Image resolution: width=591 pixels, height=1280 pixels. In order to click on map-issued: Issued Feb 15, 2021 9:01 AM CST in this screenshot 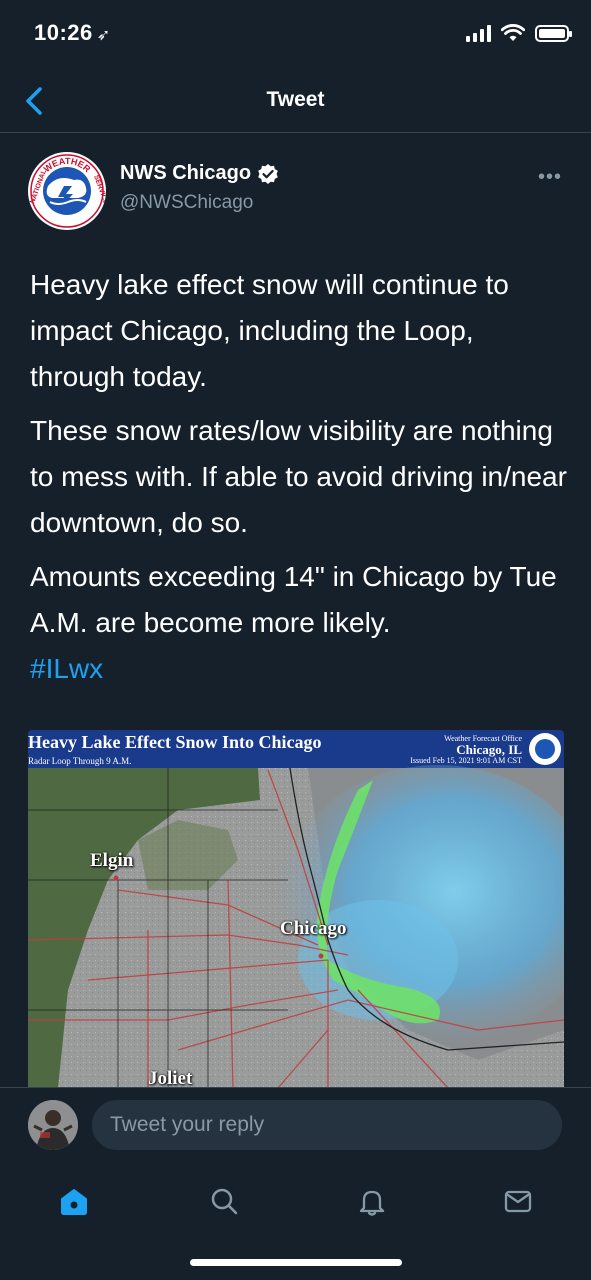, I will do `click(466, 760)`.